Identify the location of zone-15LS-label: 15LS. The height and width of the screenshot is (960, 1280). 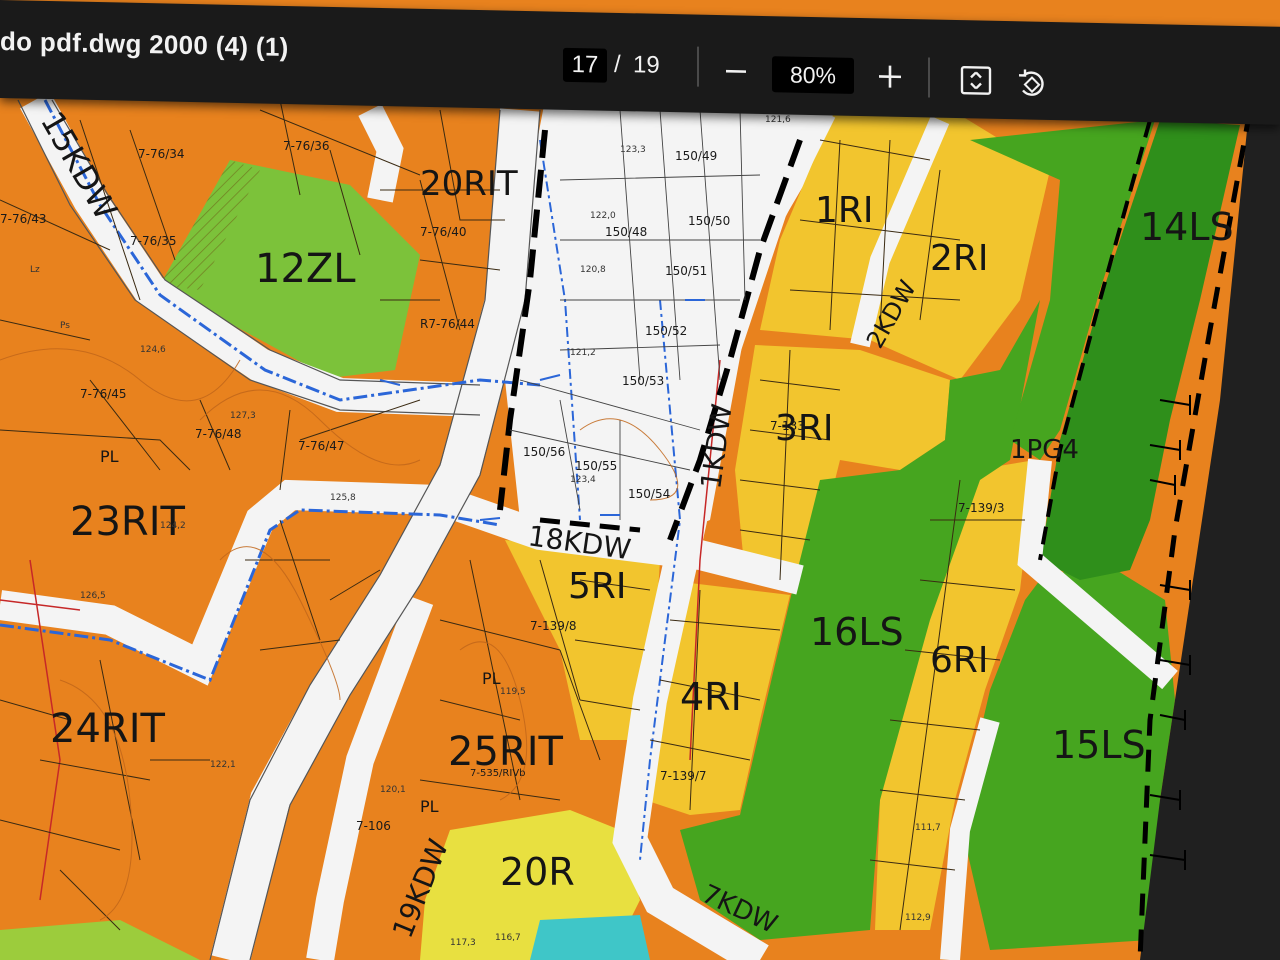
(1099, 745).